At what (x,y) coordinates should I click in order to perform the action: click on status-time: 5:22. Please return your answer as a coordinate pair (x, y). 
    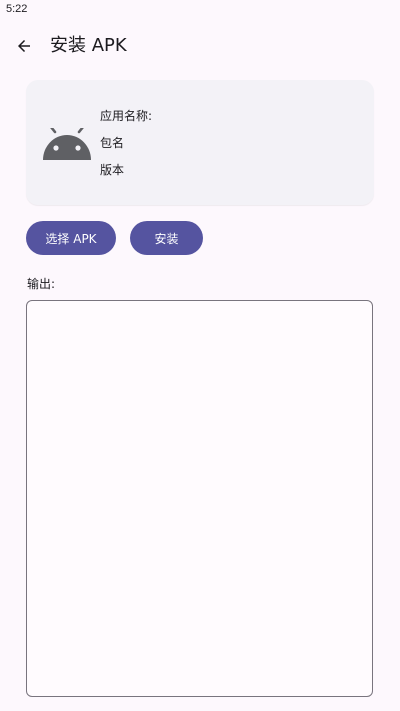
    Looking at the image, I should click on (17, 9).